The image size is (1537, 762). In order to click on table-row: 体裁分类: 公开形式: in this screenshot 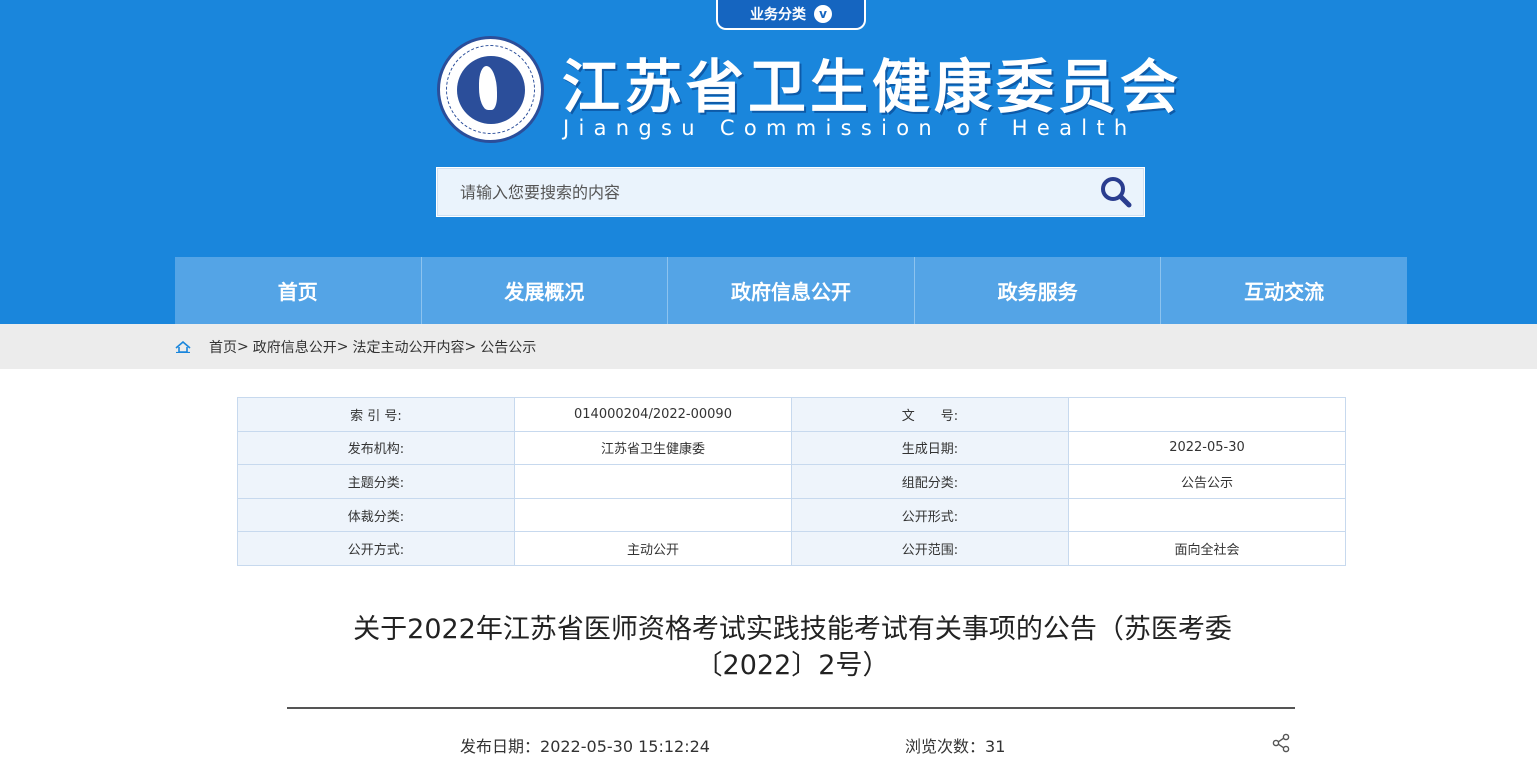, I will do `click(791, 515)`.